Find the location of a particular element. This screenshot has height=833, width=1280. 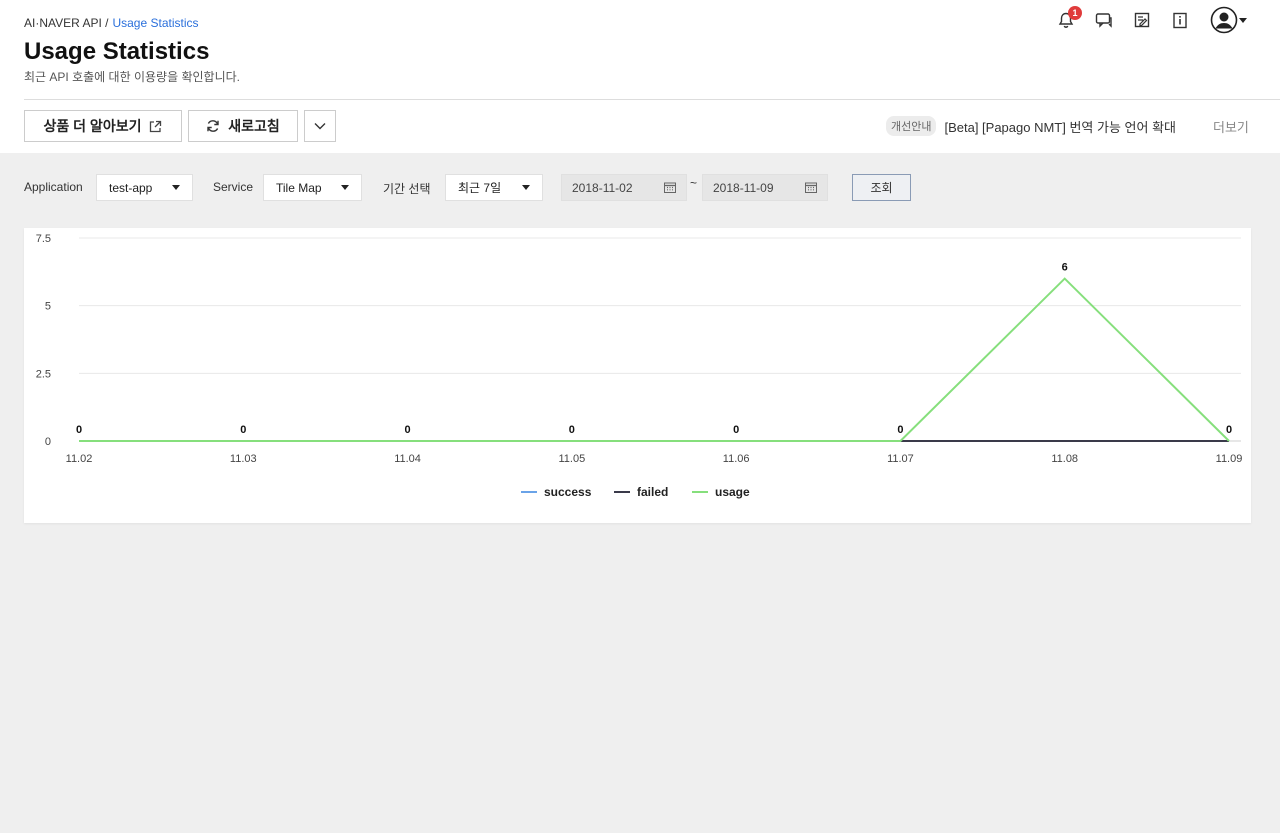

x-tick-label: 11.05 is located at coordinates (571, 459).